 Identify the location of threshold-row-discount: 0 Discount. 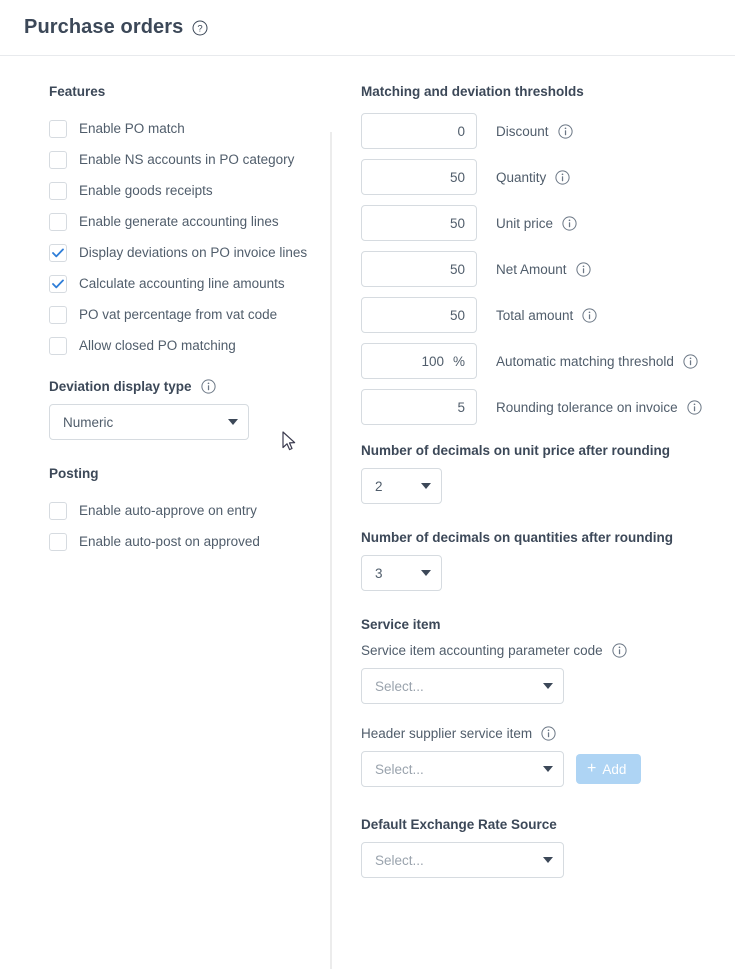
(531, 131).